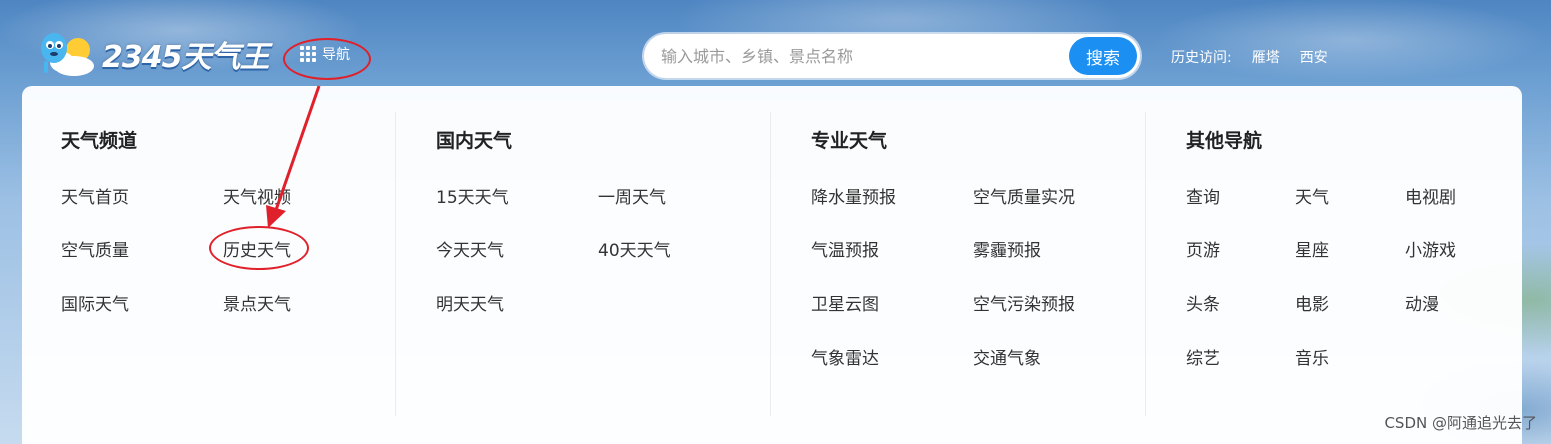 The height and width of the screenshot is (444, 1551). I want to click on nav-link: 雾霾预报, so click(1007, 248).